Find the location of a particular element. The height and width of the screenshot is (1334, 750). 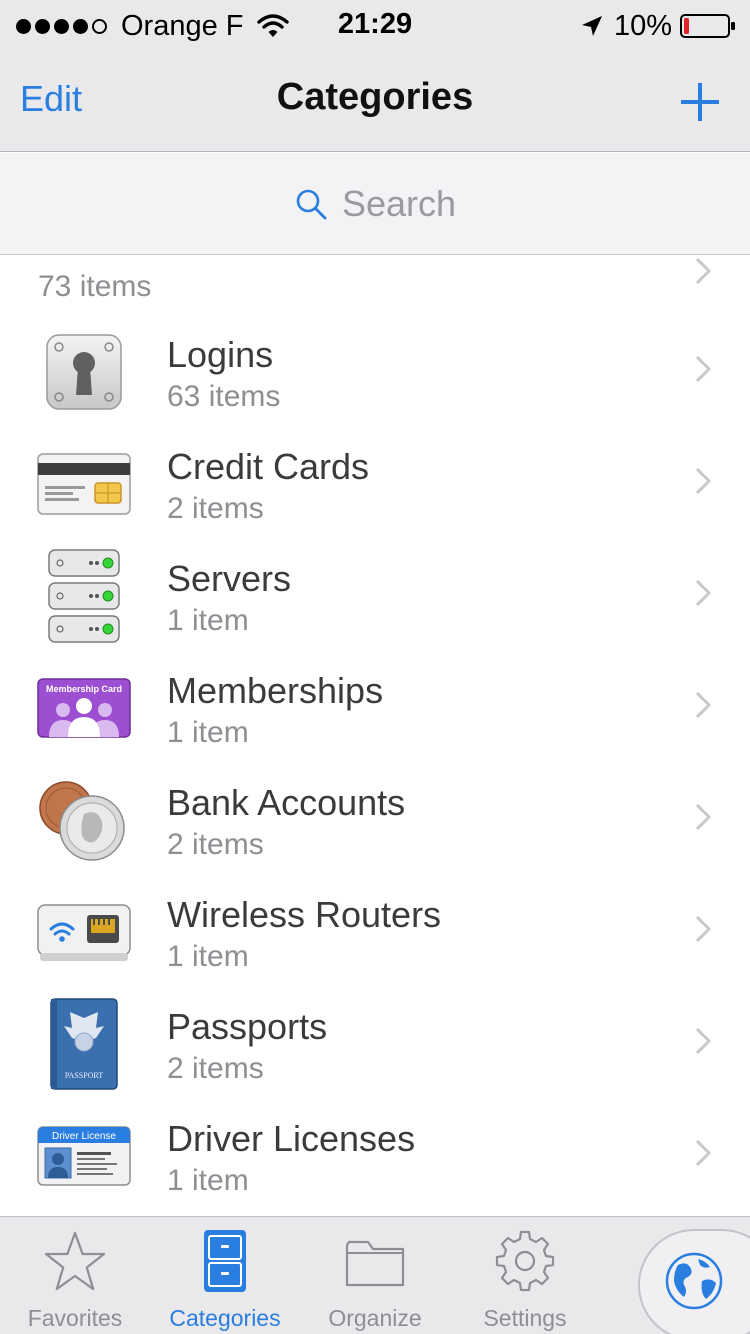

tab-label: Favorites is located at coordinates (75, 1318).